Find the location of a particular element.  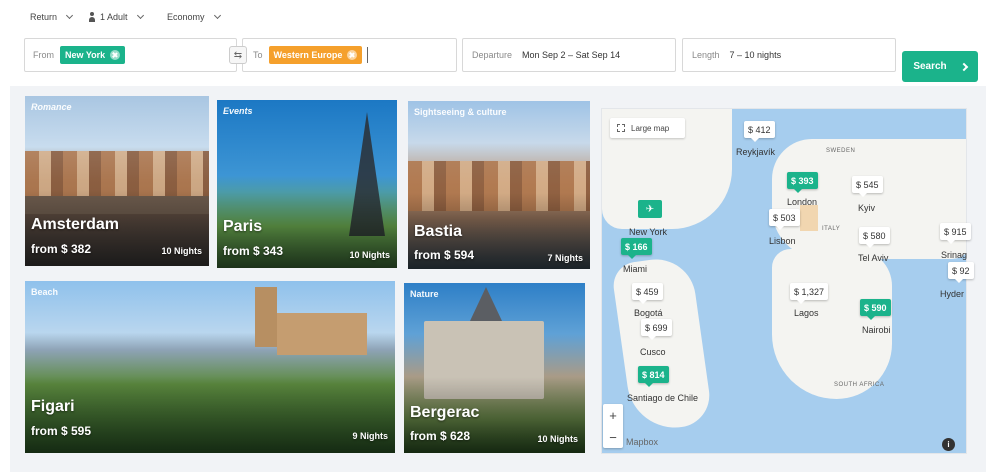

map-price-pin: $ 503 is located at coordinates (784, 219).